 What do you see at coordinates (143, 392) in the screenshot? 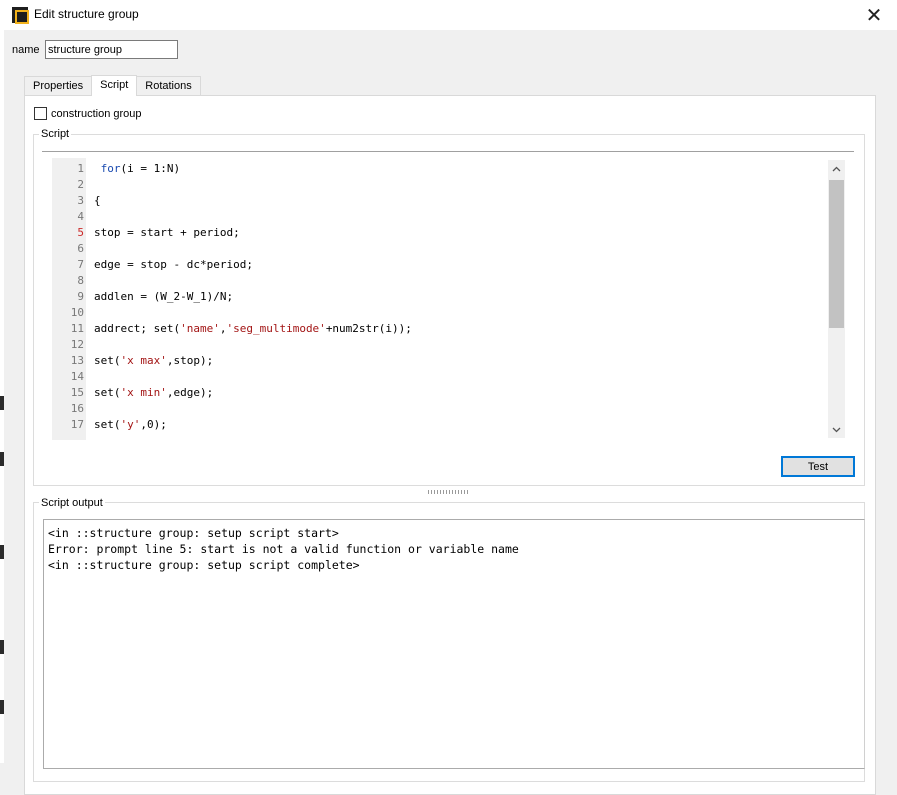
I see `code-string: 'x min'` at bounding box center [143, 392].